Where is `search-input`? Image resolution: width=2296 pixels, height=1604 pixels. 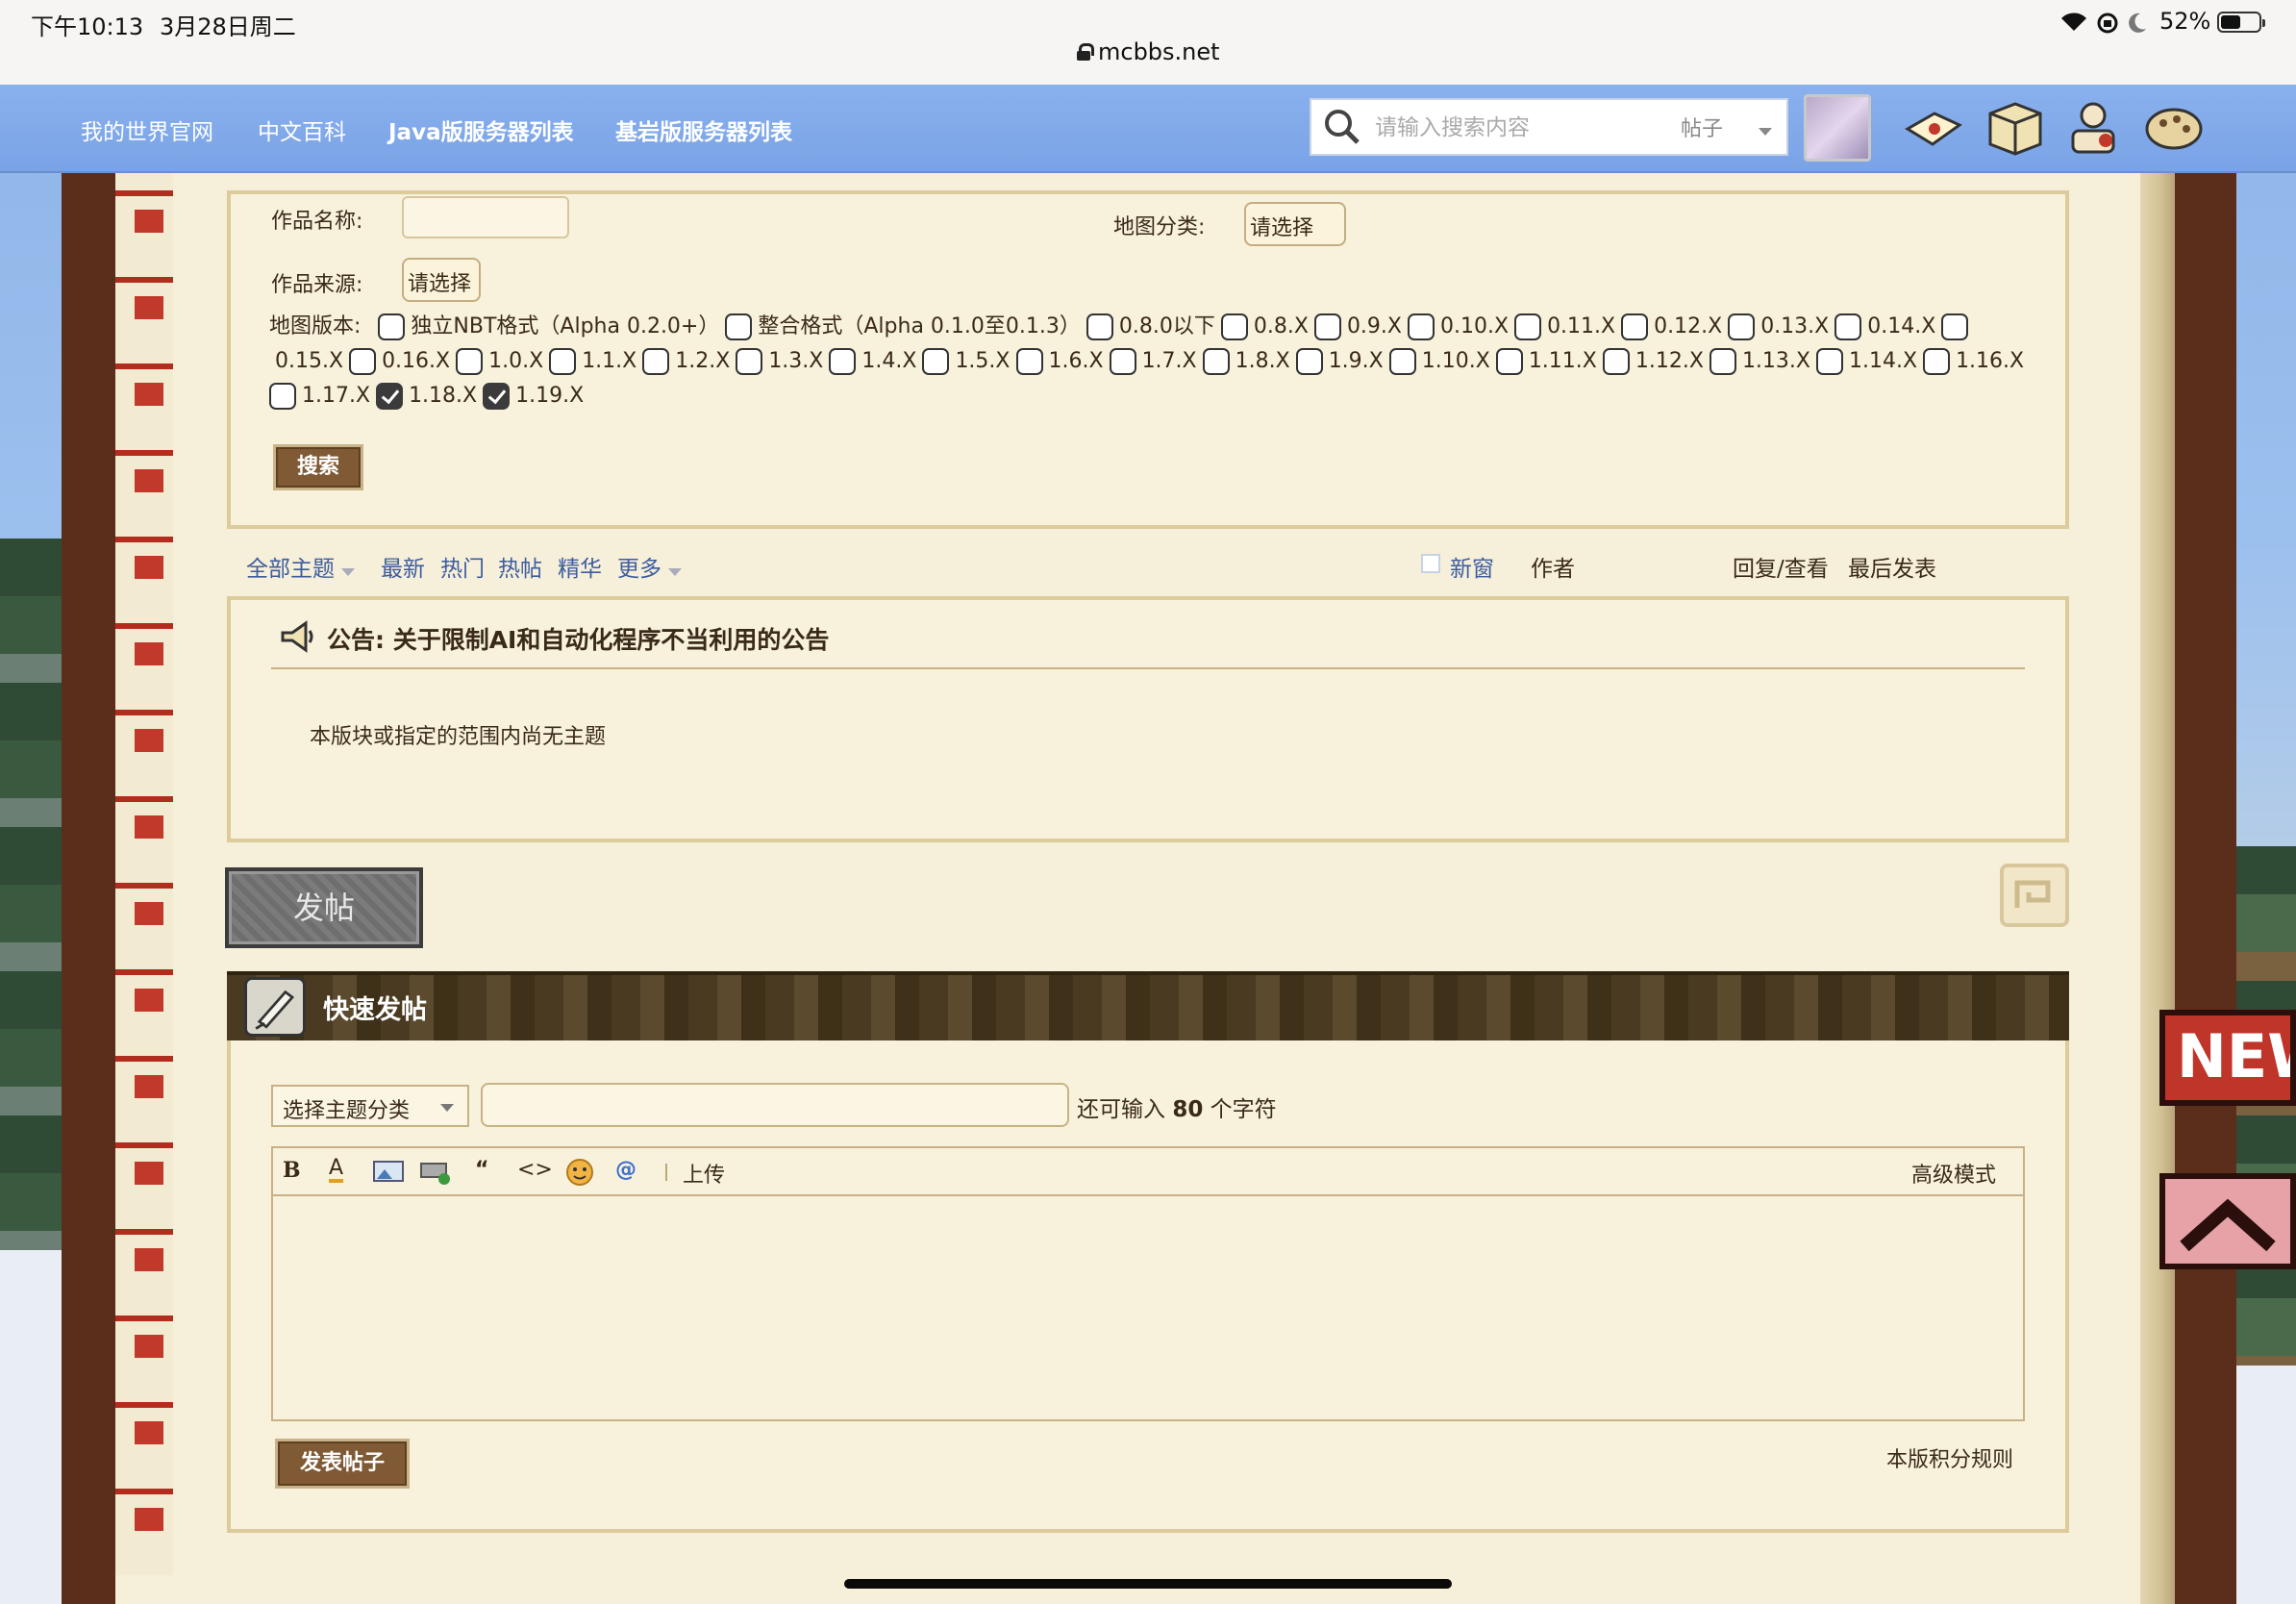 search-input is located at coordinates (1524, 127).